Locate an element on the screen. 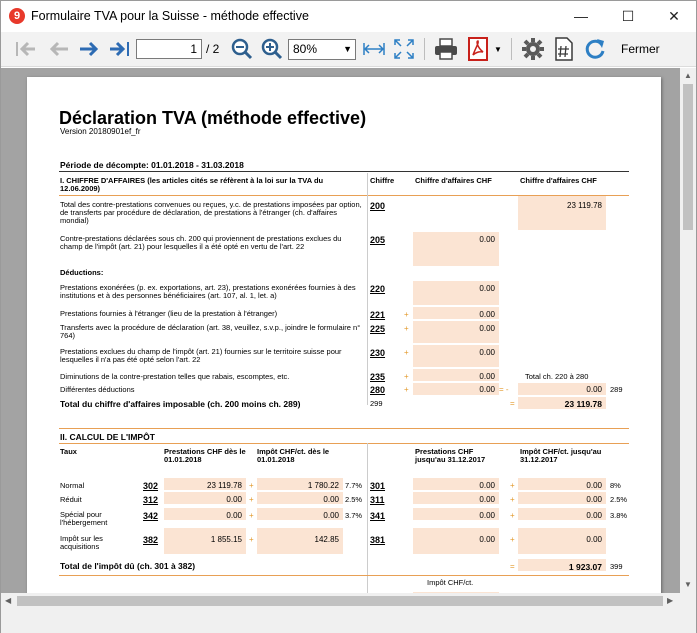  code-311: 311 is located at coordinates (377, 500).